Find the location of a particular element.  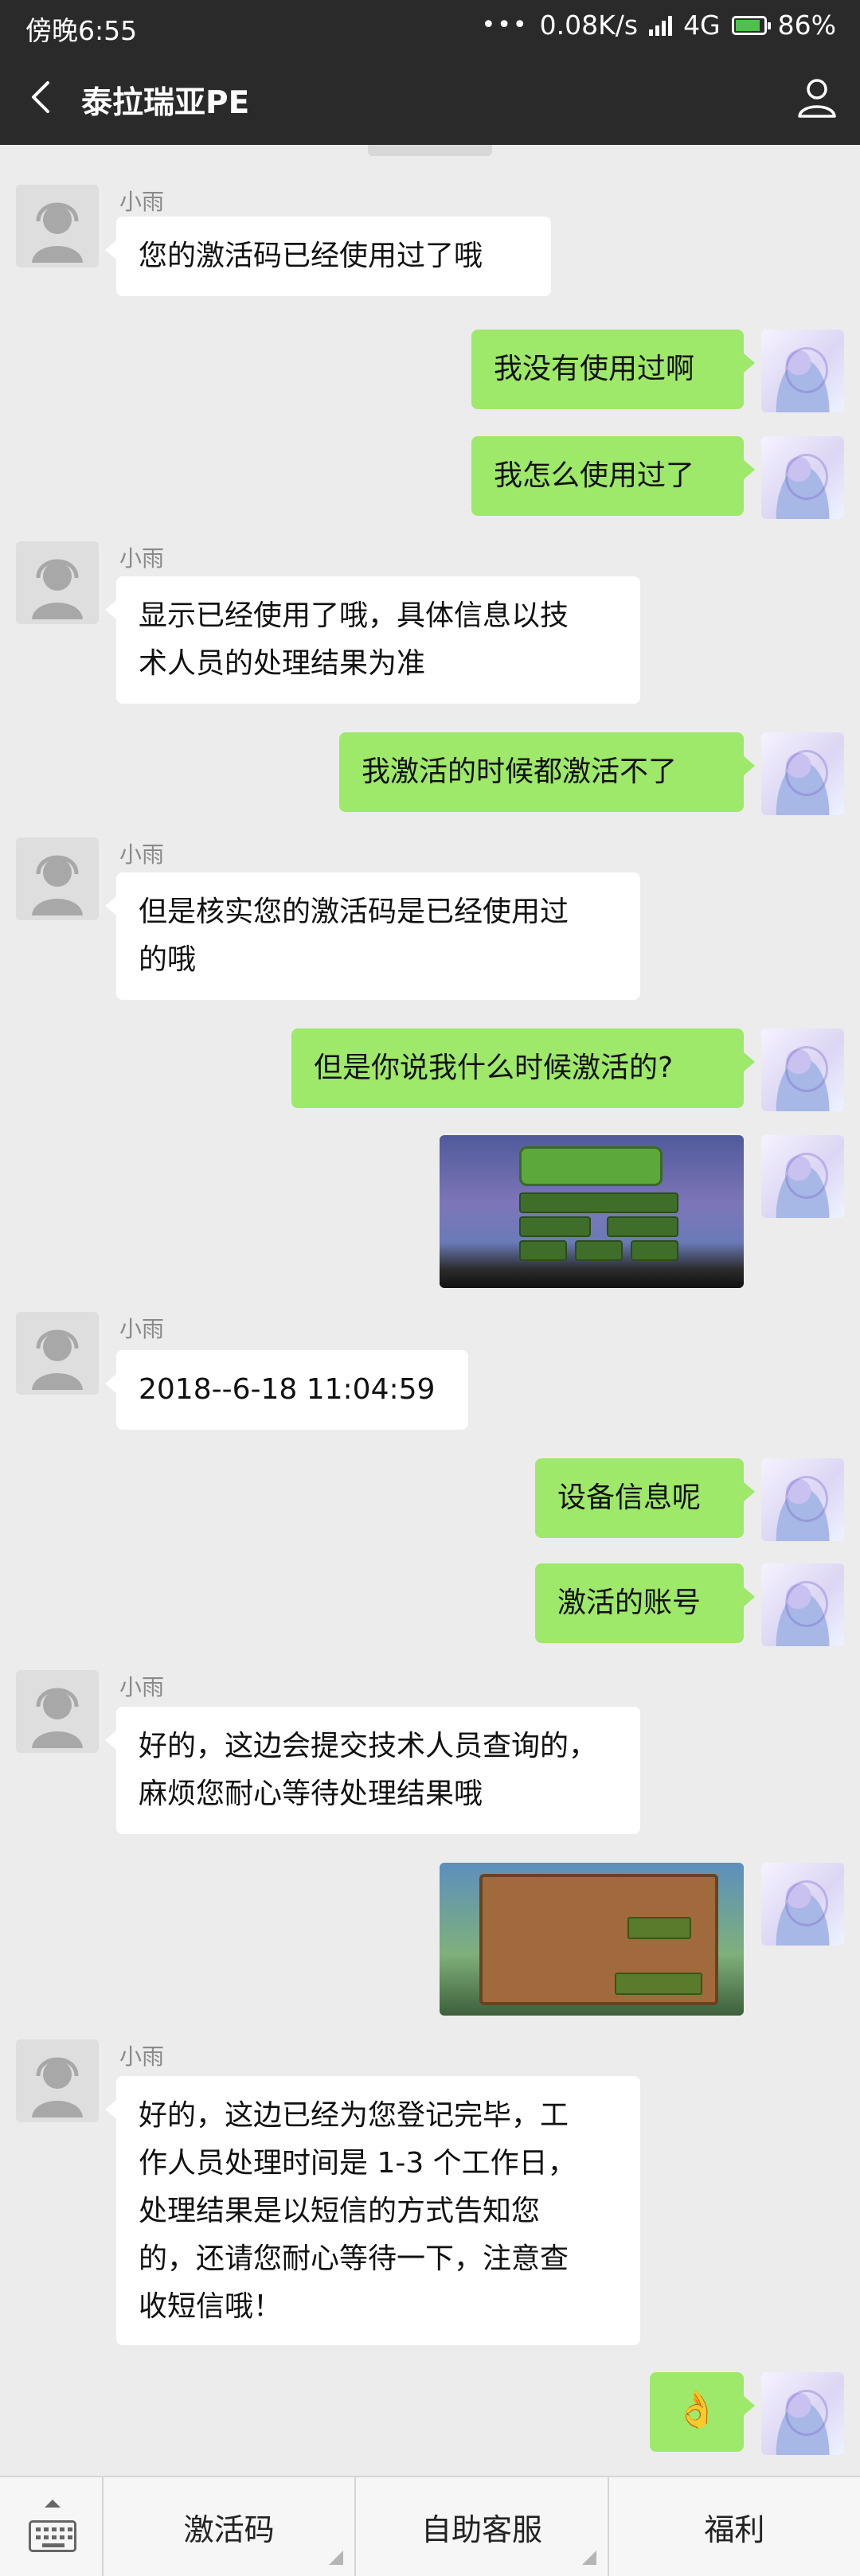

outgoing-message: 我没有使用过啊 is located at coordinates (613, 369).